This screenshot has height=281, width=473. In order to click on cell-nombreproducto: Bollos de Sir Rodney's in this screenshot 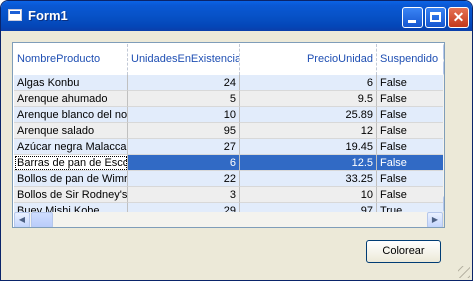, I will do `click(71, 195)`.